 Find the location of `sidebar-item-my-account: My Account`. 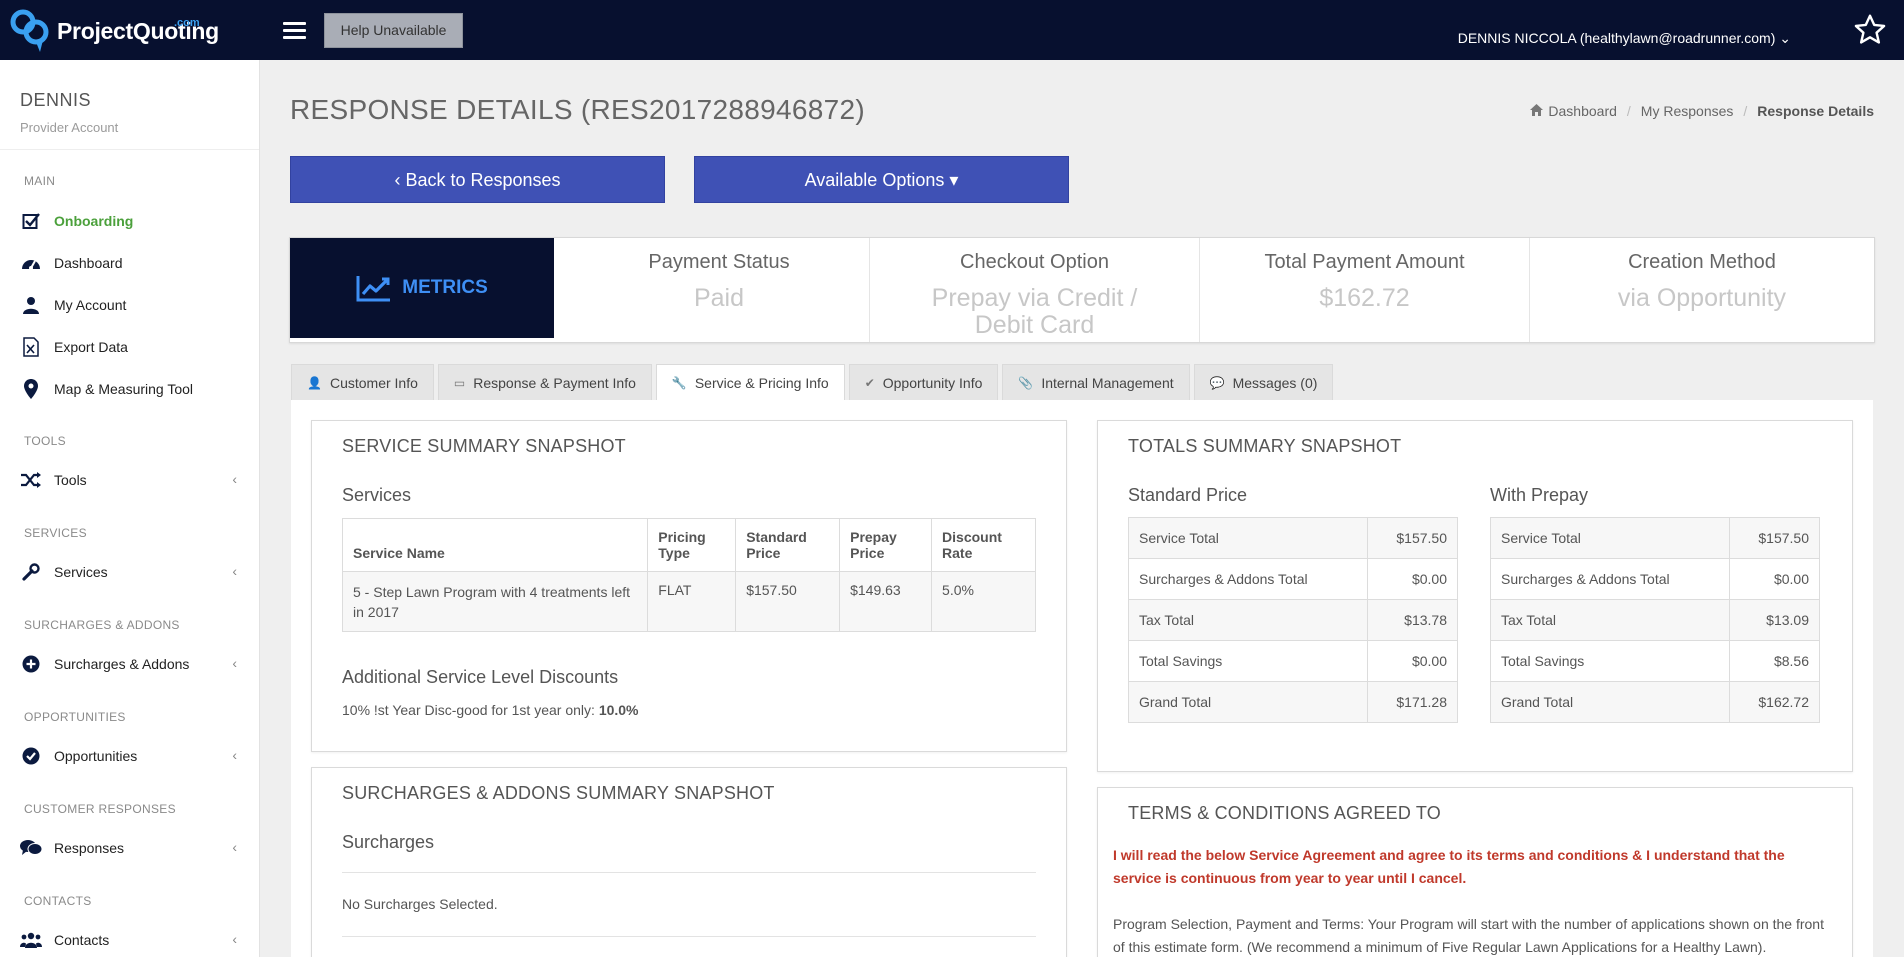

sidebar-item-my-account: My Account is located at coordinates (132, 305).